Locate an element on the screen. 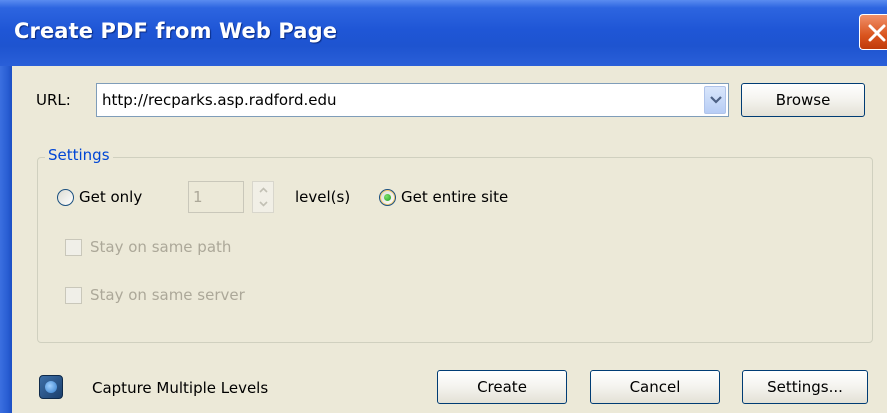 This screenshot has height=413, width=887. levels-decrement-button is located at coordinates (263, 204).